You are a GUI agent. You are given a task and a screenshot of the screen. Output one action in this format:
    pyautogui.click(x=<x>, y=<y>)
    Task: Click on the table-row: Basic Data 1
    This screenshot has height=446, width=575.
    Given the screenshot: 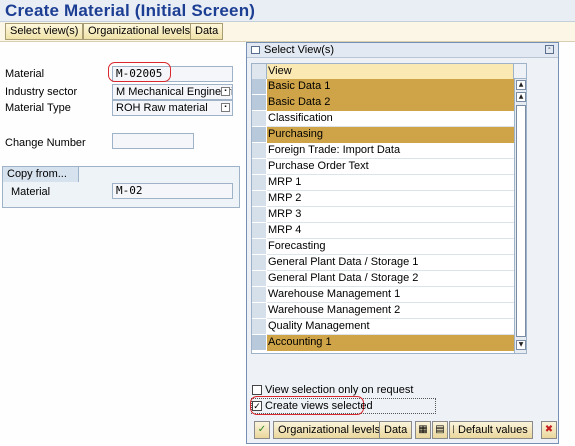 What is the action you would take?
    pyautogui.click(x=383, y=87)
    